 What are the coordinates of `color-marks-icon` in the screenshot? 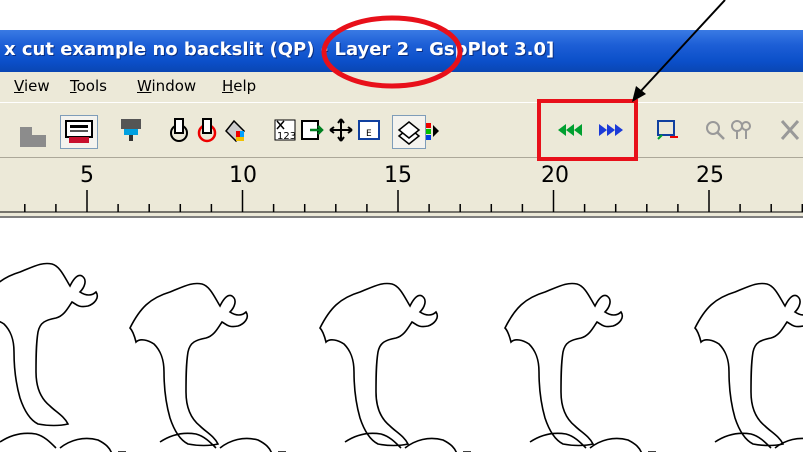 It's located at (433, 130).